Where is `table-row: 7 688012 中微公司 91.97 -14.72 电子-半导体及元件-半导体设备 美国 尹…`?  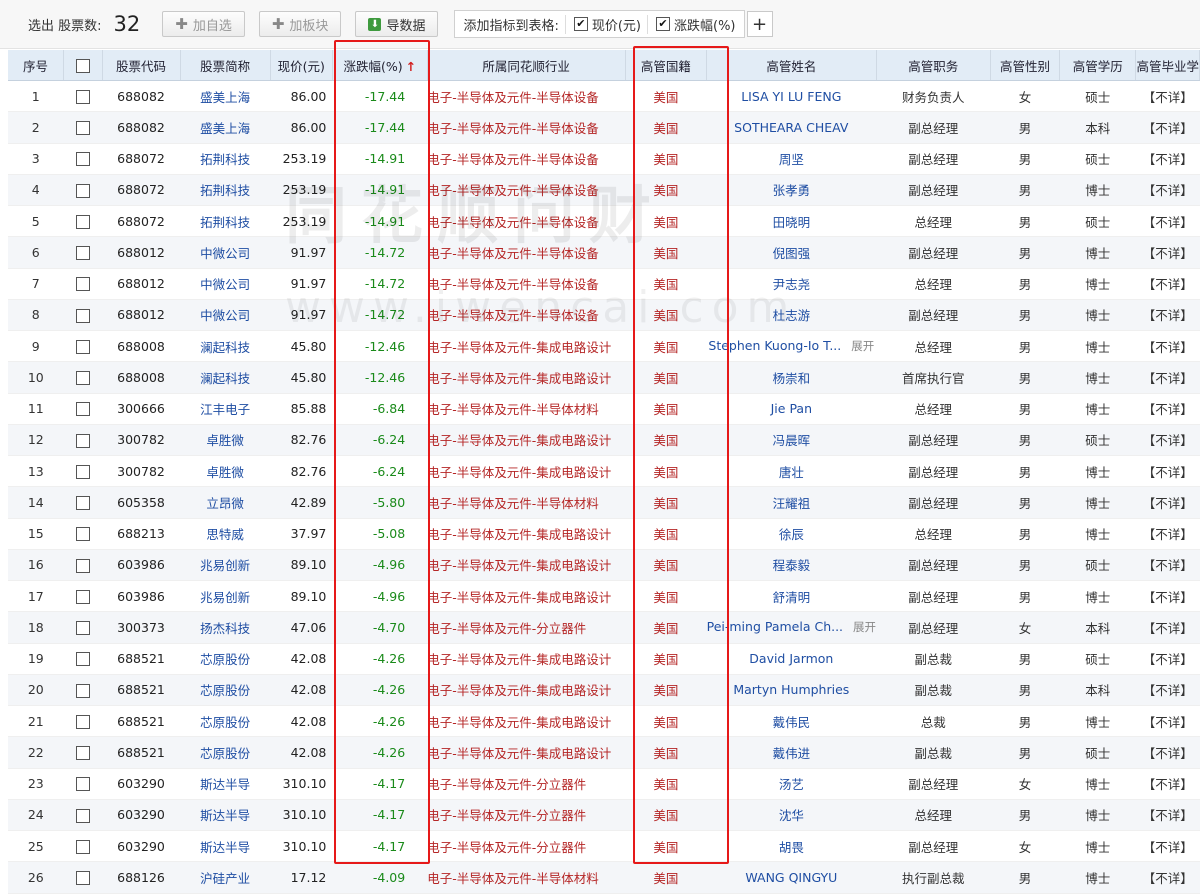 table-row: 7 688012 中微公司 91.97 -14.72 电子-半导体及元件-半导体设备 美国 尹… is located at coordinates (604, 284).